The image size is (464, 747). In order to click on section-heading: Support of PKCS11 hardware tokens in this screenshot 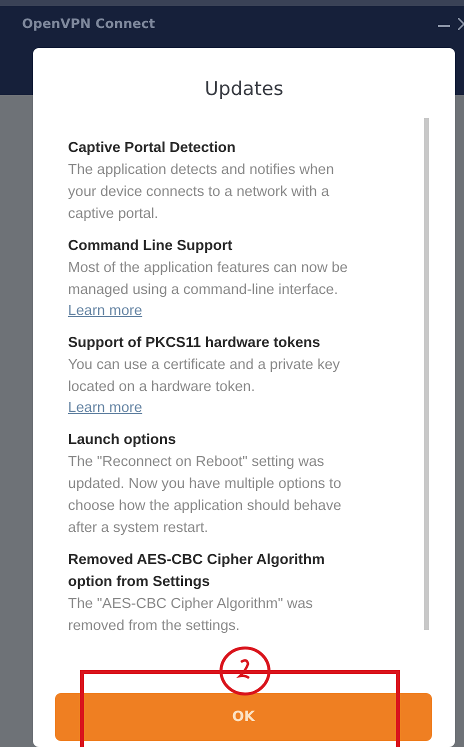, I will do `click(195, 343)`.